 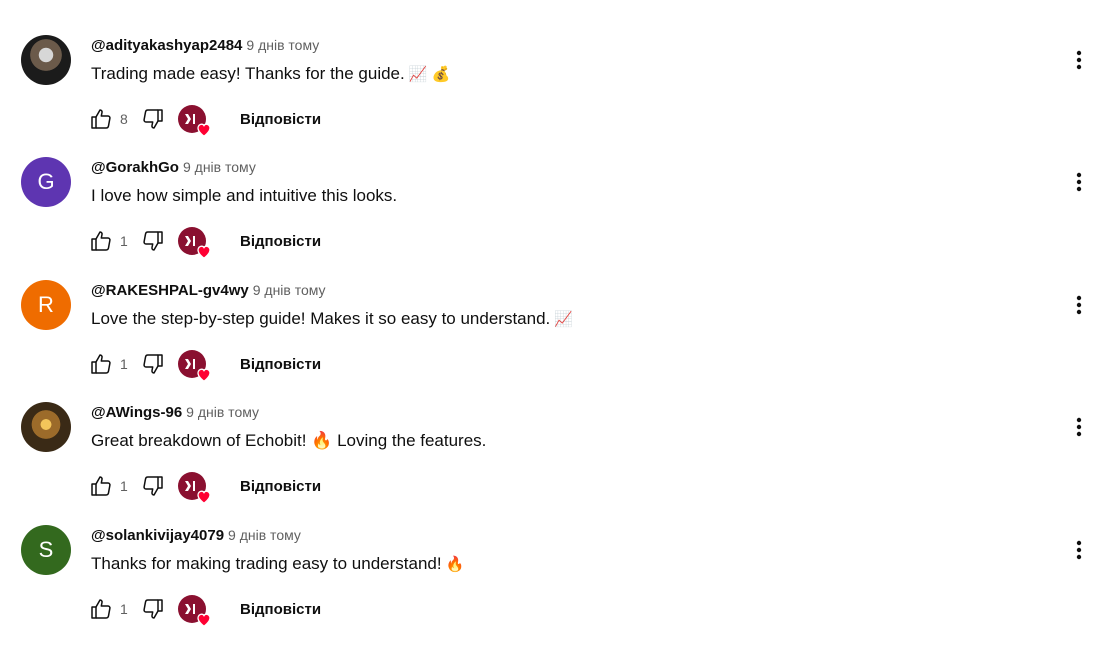 What do you see at coordinates (248, 73) in the screenshot?
I see `comment-body: Trading made easy! Thanks for the guide.` at bounding box center [248, 73].